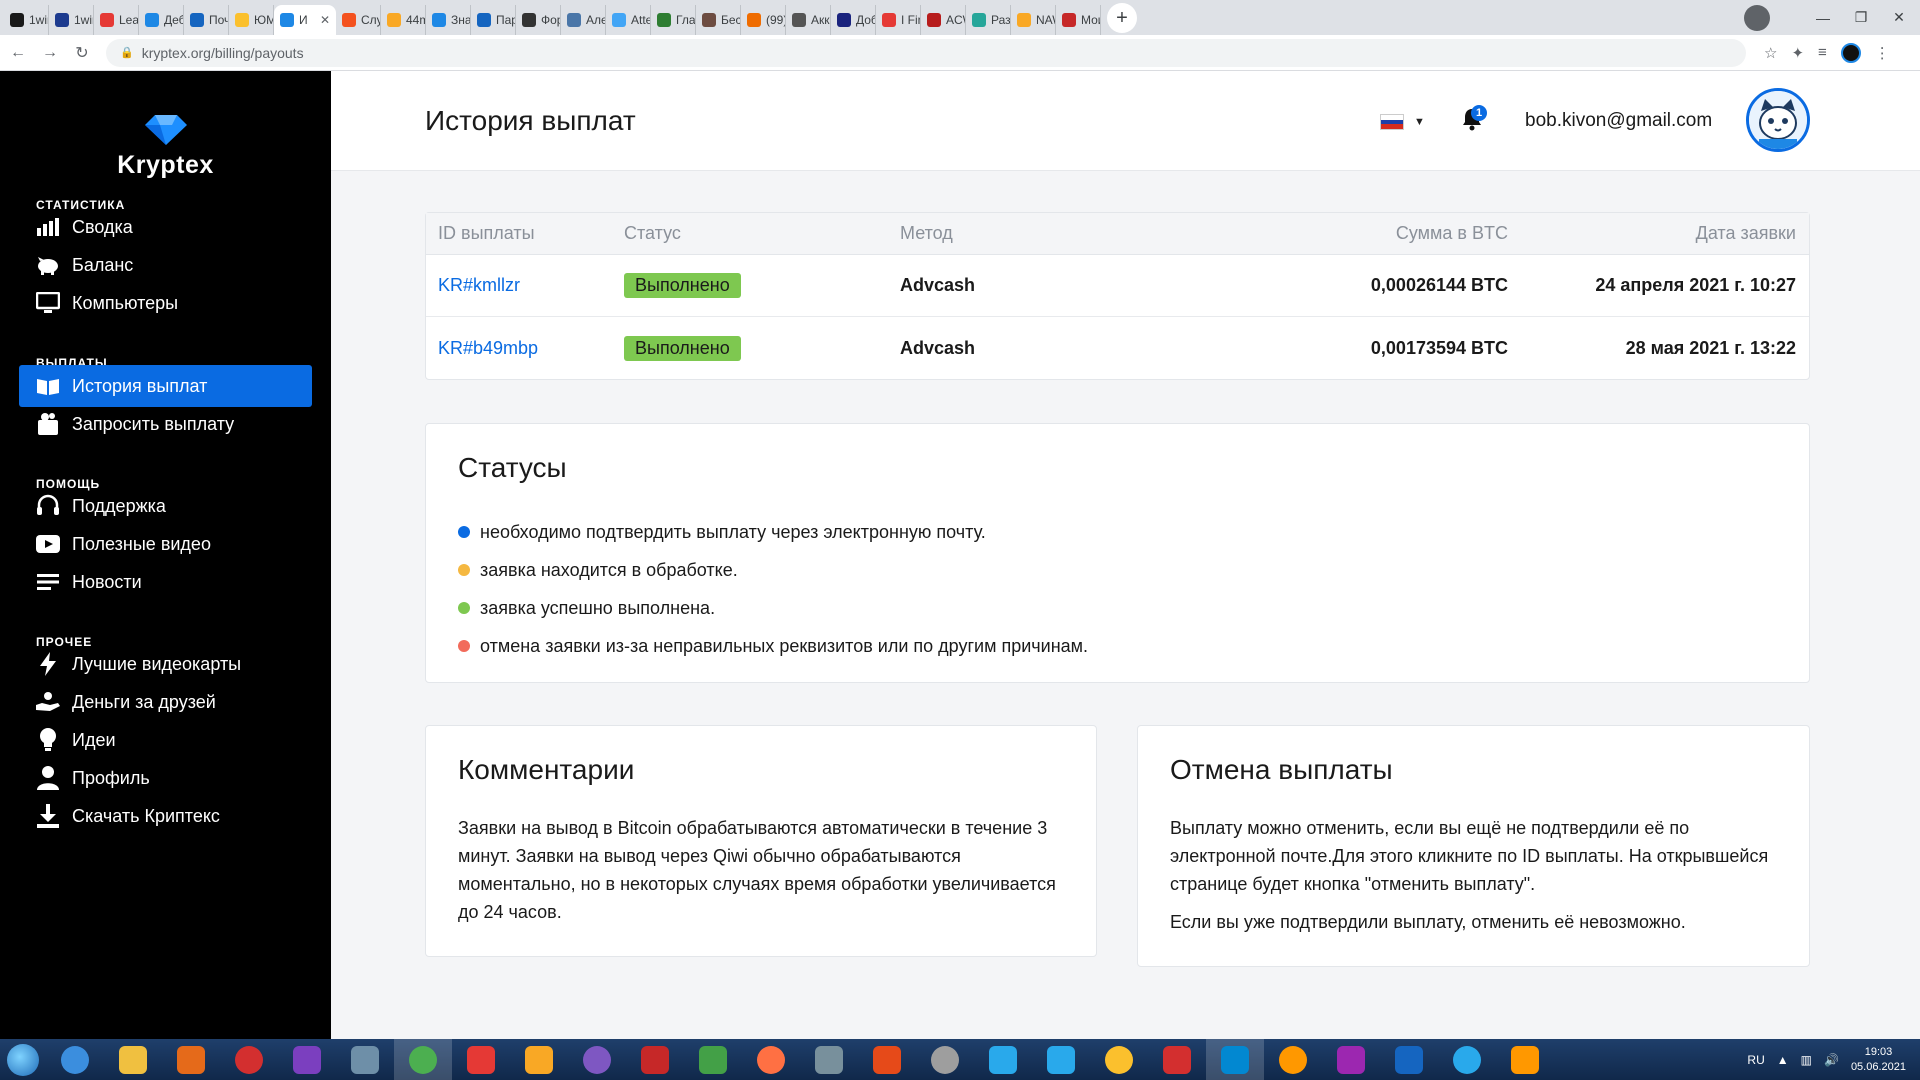 This screenshot has height=1080, width=1920. What do you see at coordinates (853, 20) in the screenshot?
I see `browser-tab: Доба` at bounding box center [853, 20].